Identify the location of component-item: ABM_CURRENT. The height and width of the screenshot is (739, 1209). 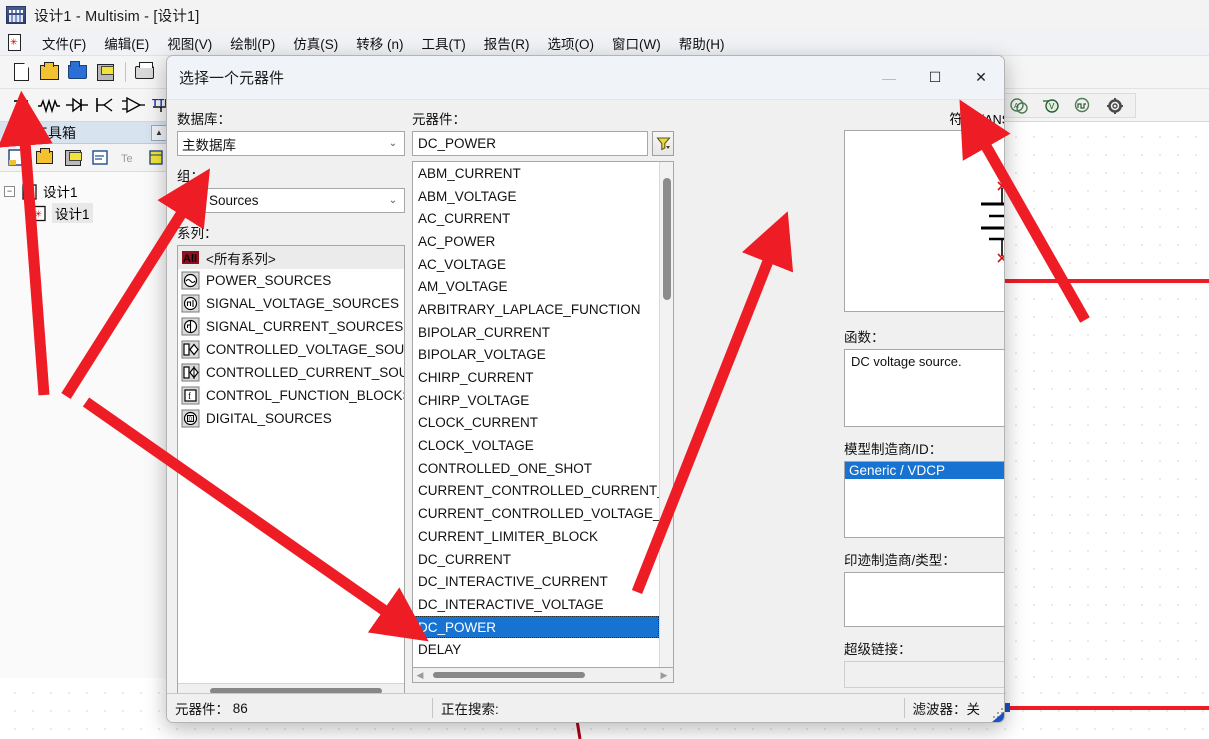
(536, 173).